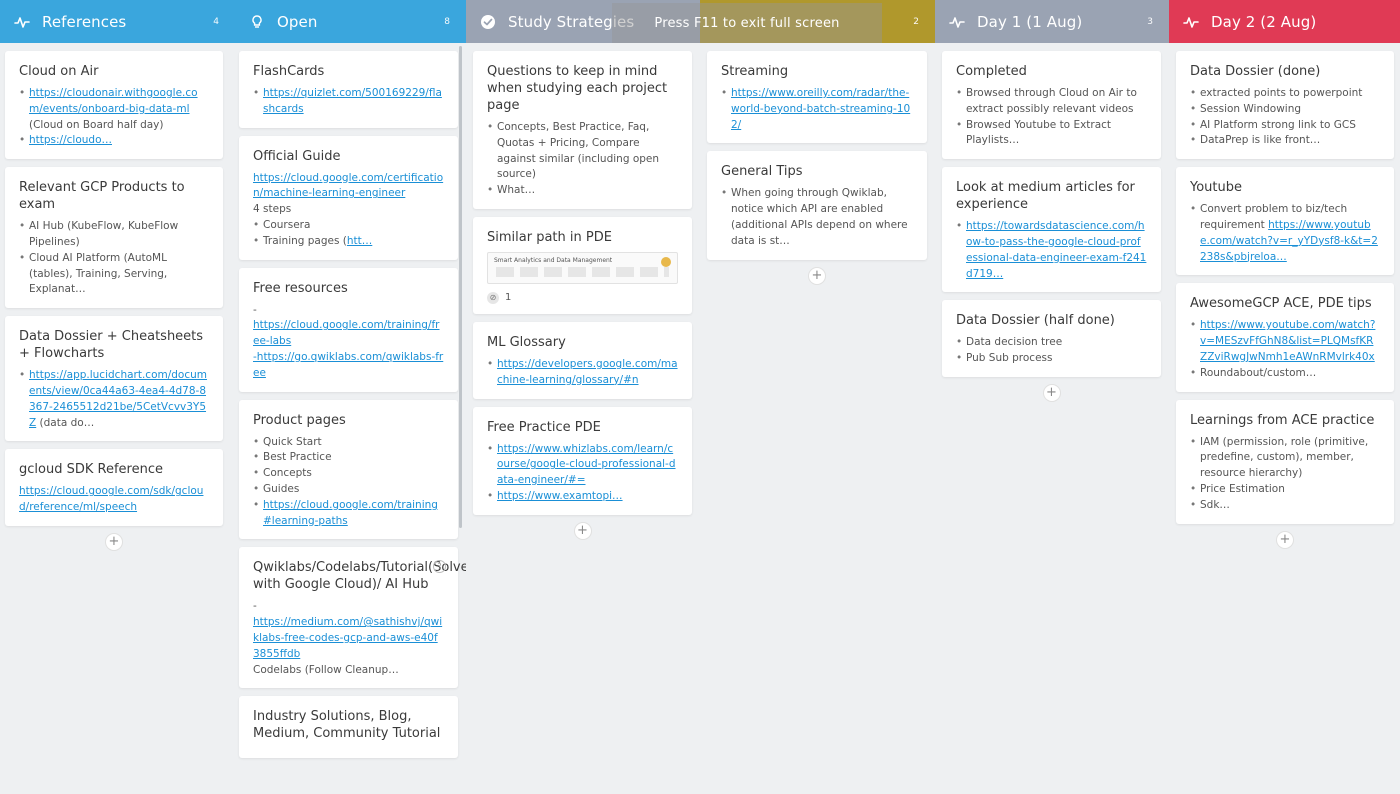 This screenshot has height=794, width=1400. Describe the element at coordinates (350, 21) in the screenshot. I see `column-header: Open 8` at that location.